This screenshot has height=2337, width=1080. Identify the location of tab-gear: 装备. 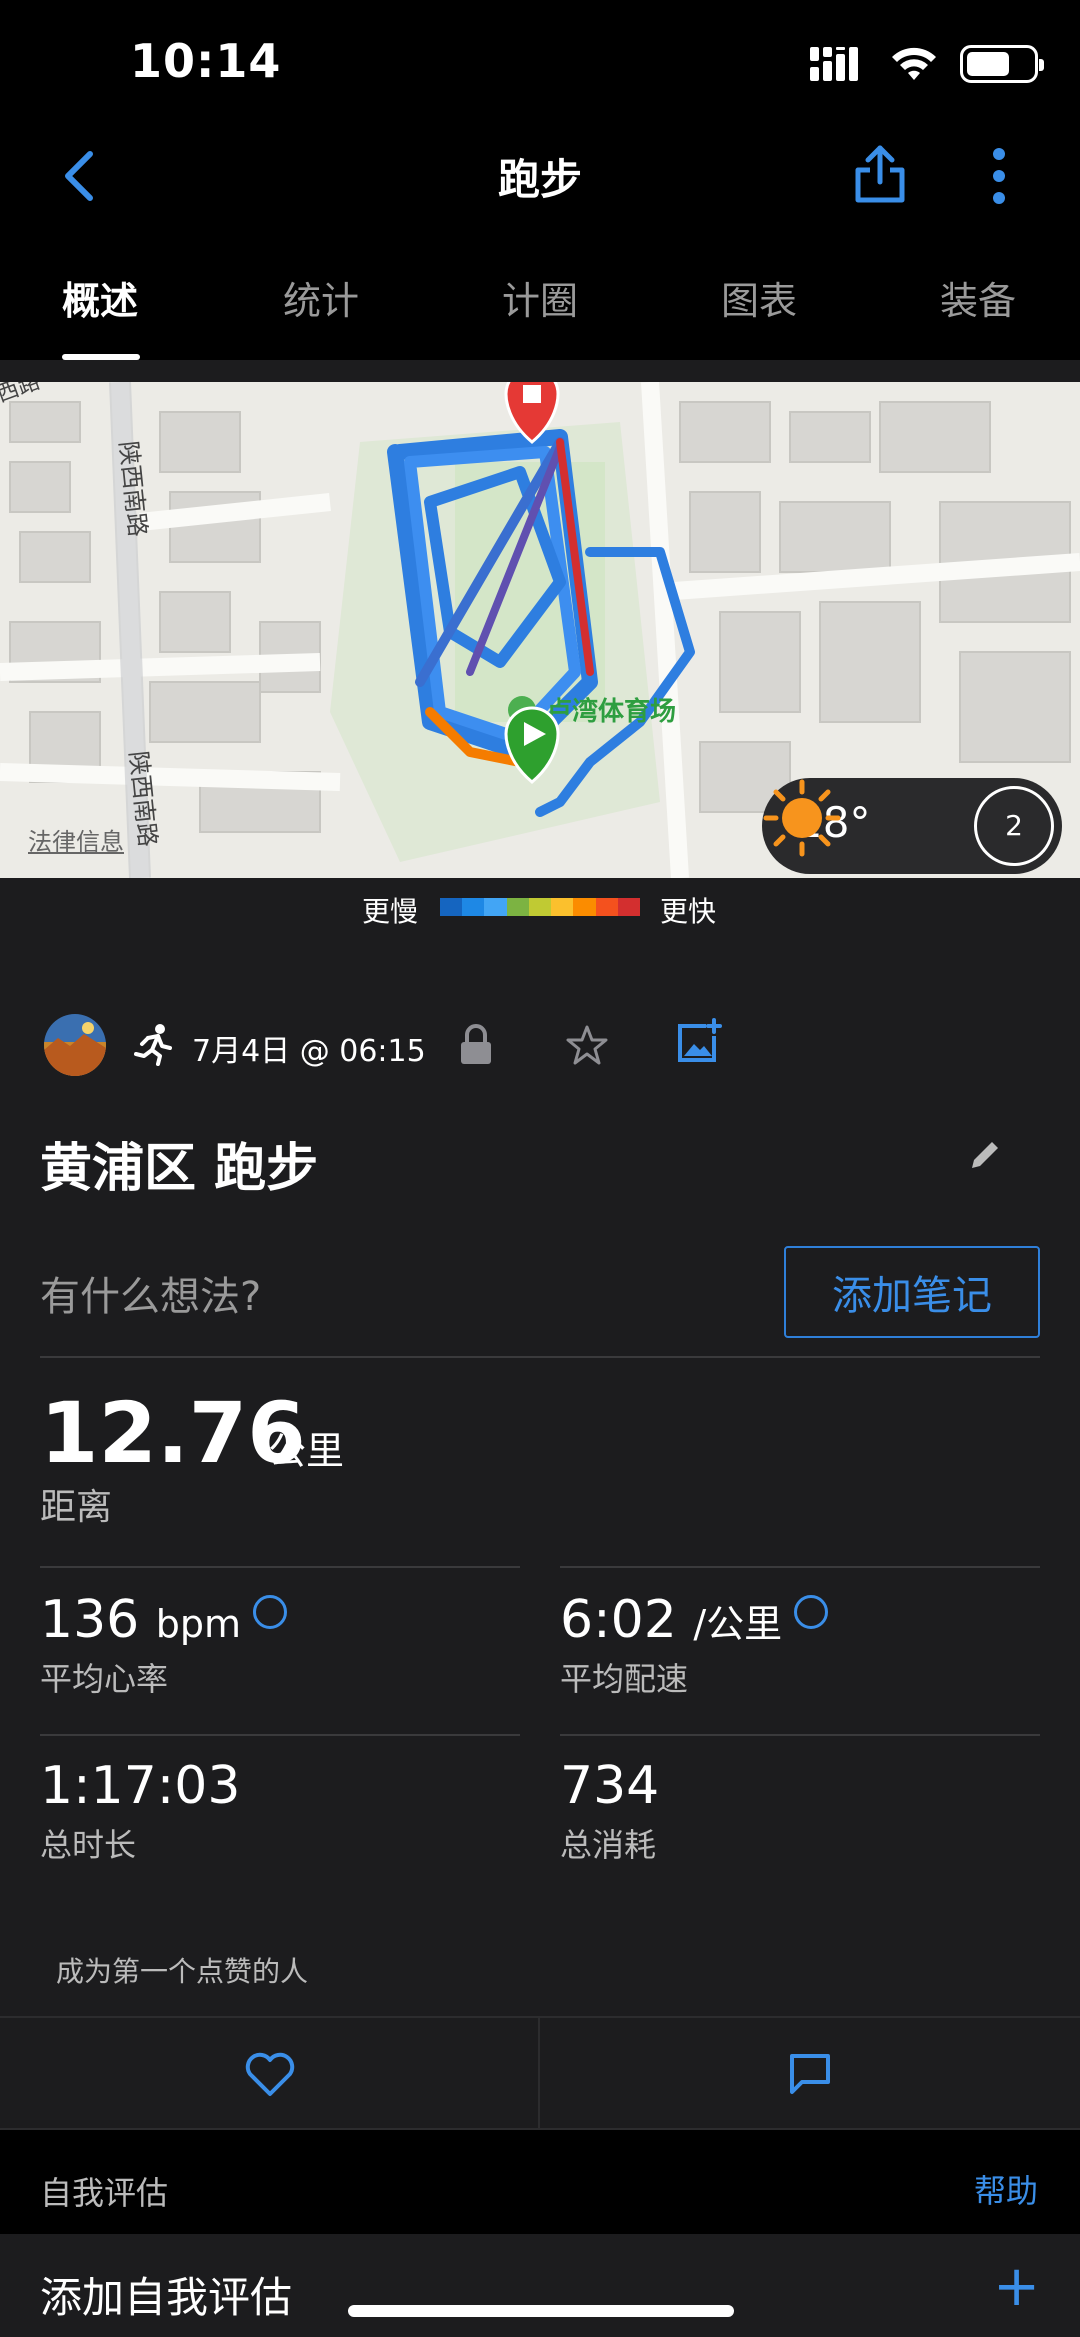
(978, 297).